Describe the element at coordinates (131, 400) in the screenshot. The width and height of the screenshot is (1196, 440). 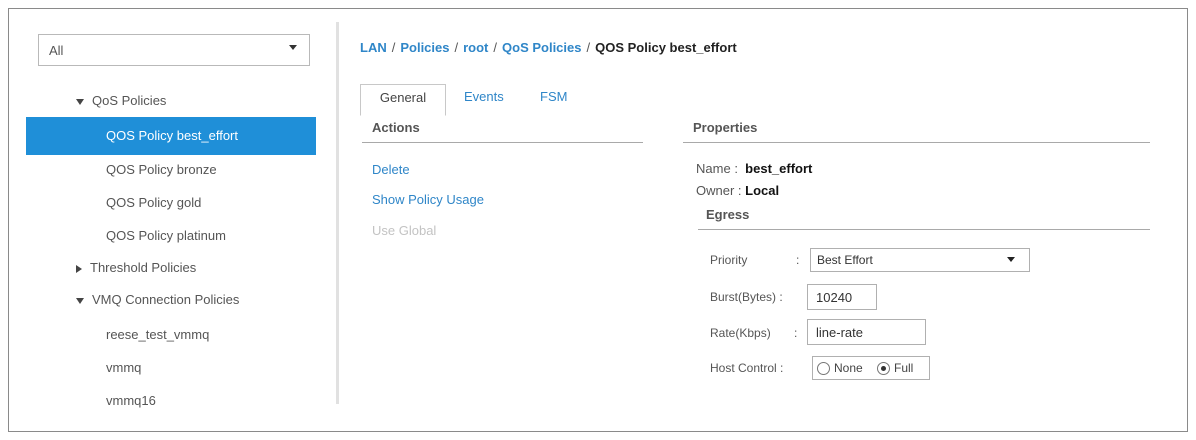
I see `tree-item-label: vmmq16` at that location.